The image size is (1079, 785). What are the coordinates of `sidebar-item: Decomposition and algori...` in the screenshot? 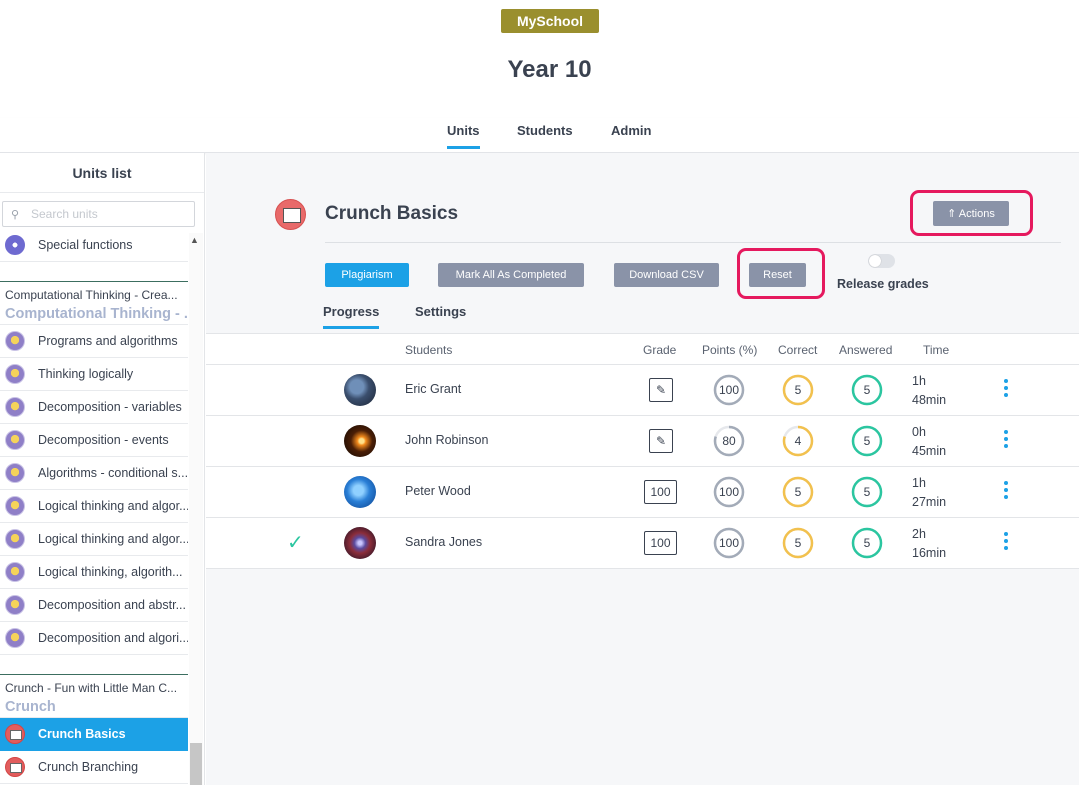 It's located at (94, 638).